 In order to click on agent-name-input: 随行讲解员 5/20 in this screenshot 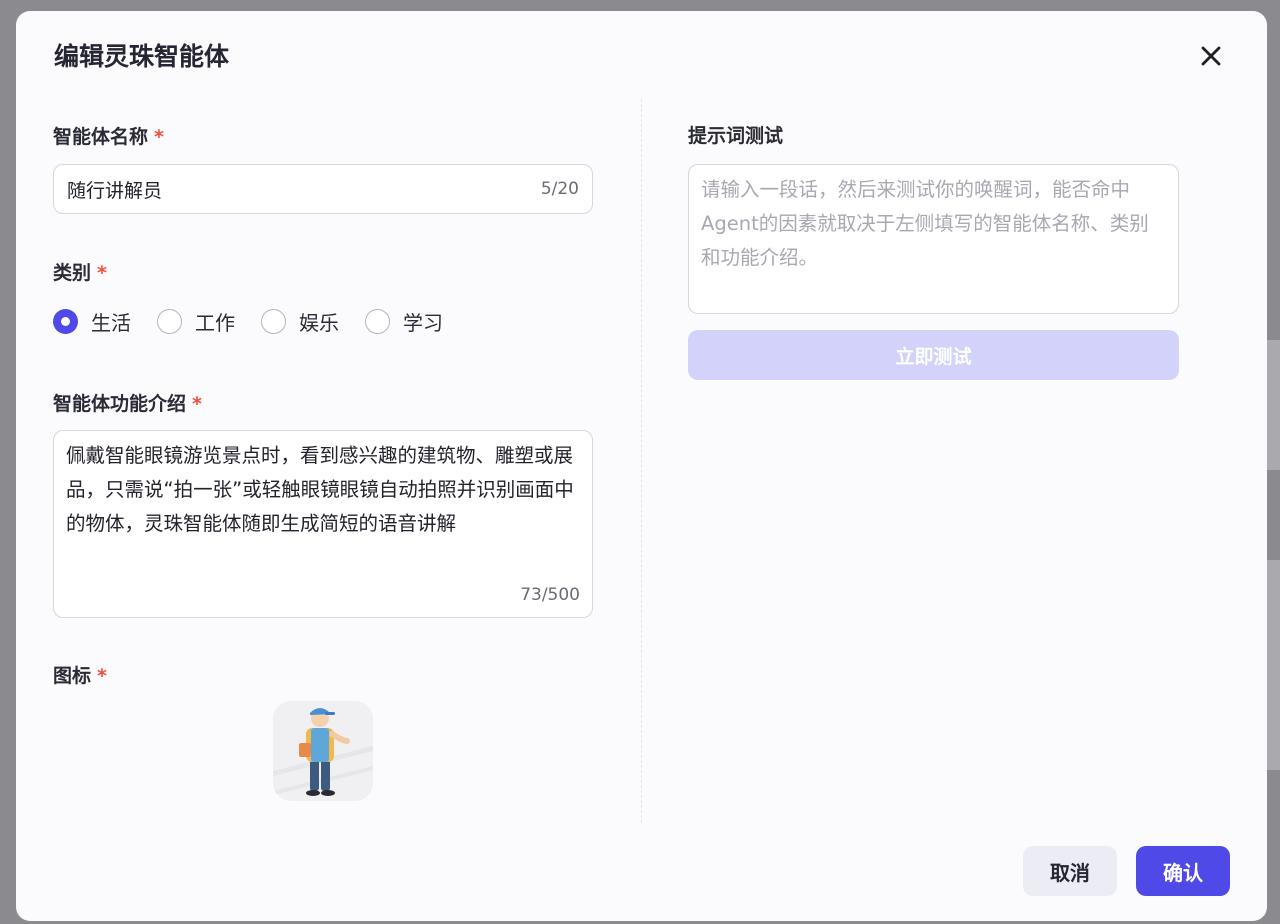, I will do `click(323, 189)`.